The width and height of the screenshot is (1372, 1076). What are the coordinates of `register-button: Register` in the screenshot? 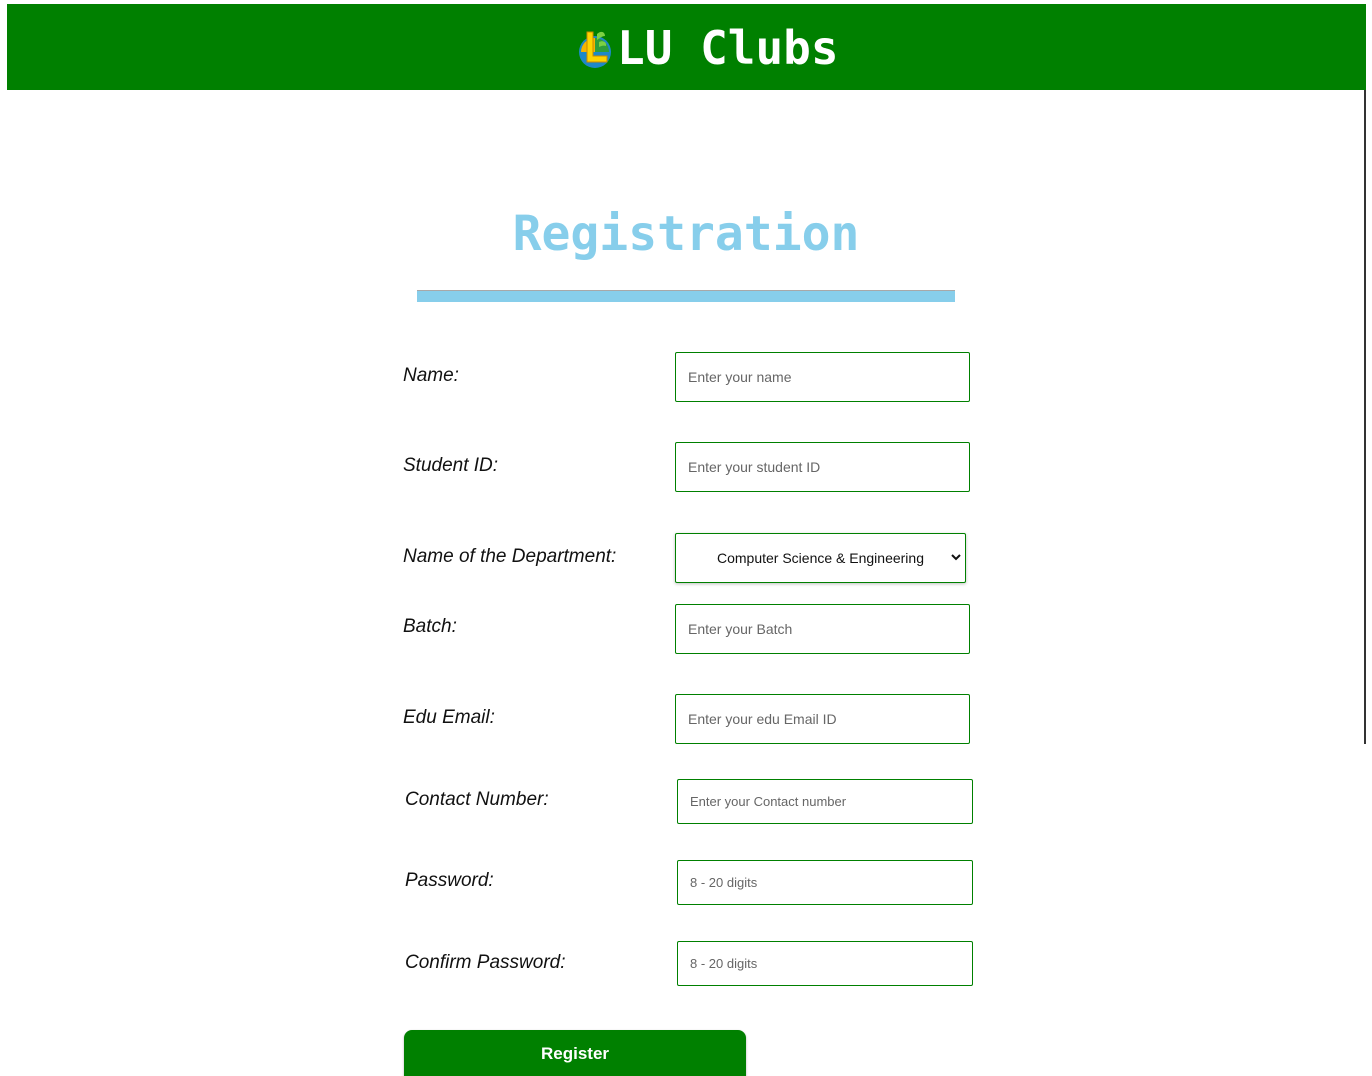 It's located at (575, 1053).